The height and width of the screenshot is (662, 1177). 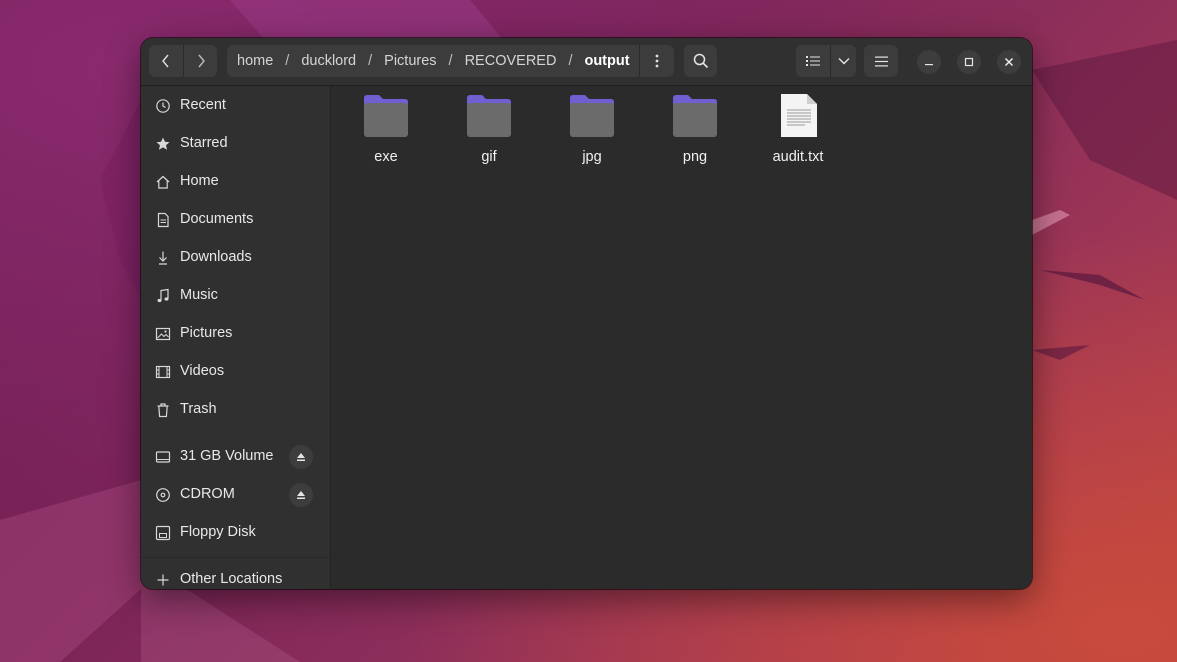 I want to click on sidebar-item-pictures: Pictures, so click(x=235, y=334).